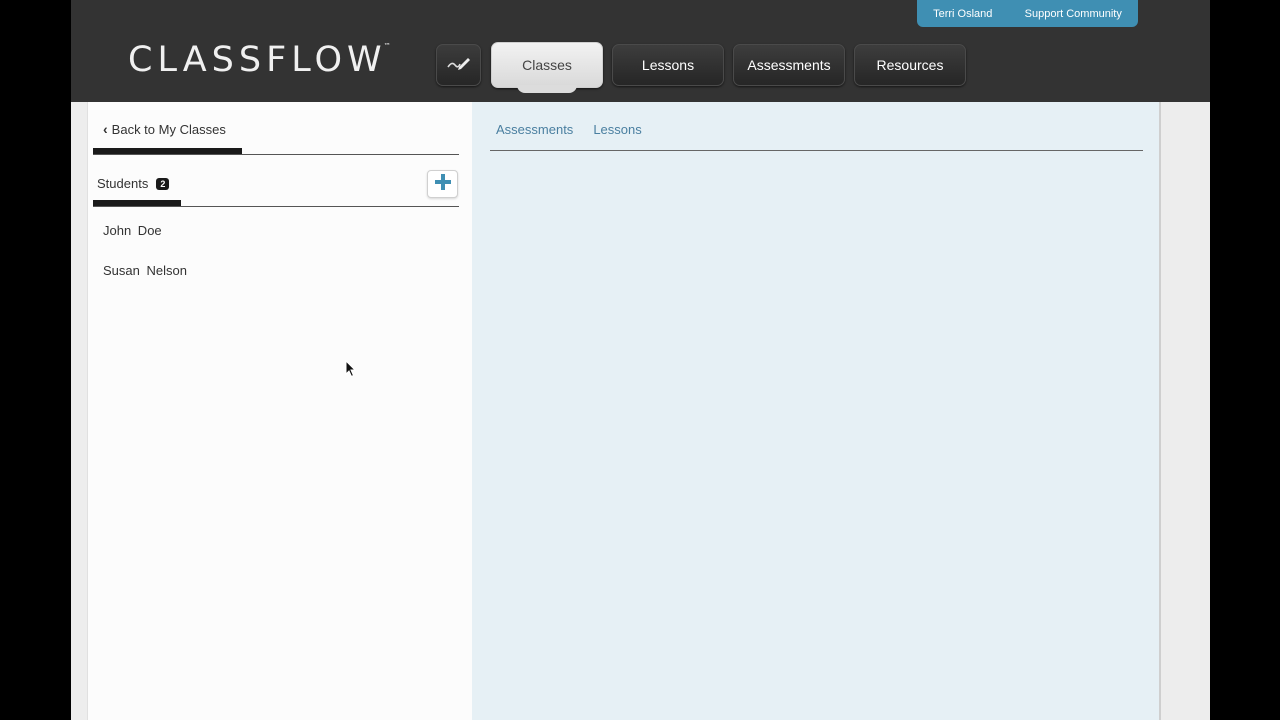 Image resolution: width=1280 pixels, height=720 pixels. What do you see at coordinates (962, 14) in the screenshot?
I see `user-name-link: Terri Osland` at bounding box center [962, 14].